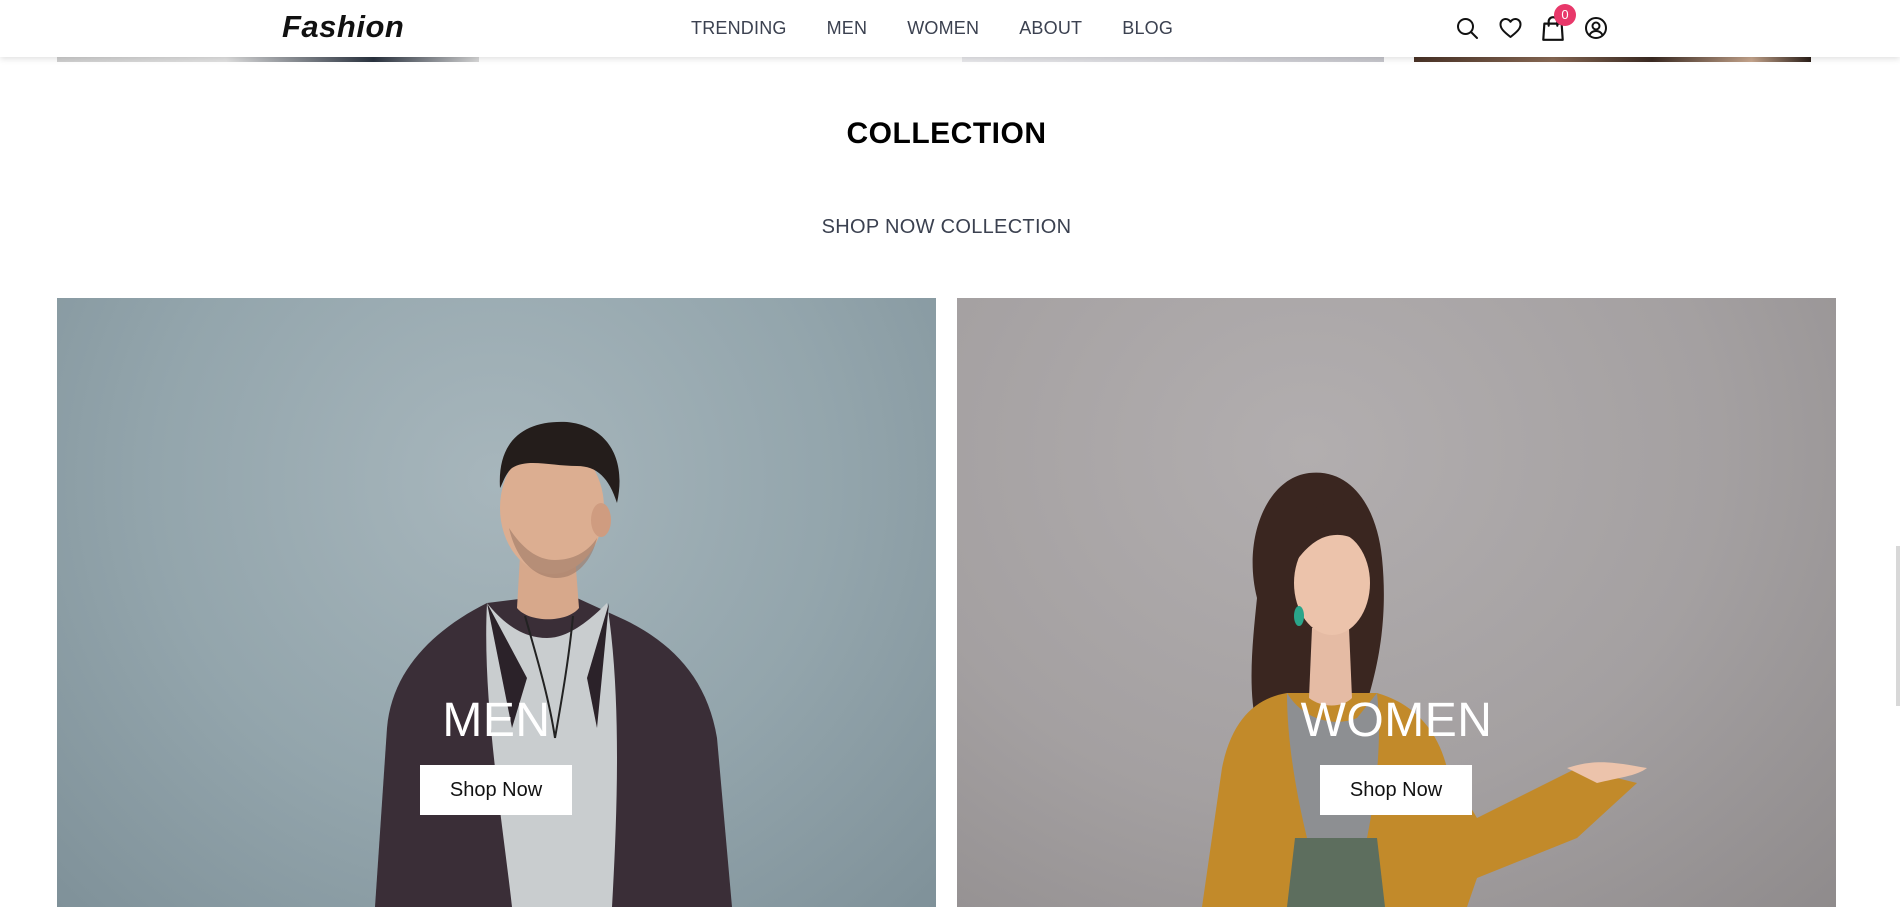 This screenshot has height=907, width=1900. I want to click on cart-button: 0, so click(1557, 23).